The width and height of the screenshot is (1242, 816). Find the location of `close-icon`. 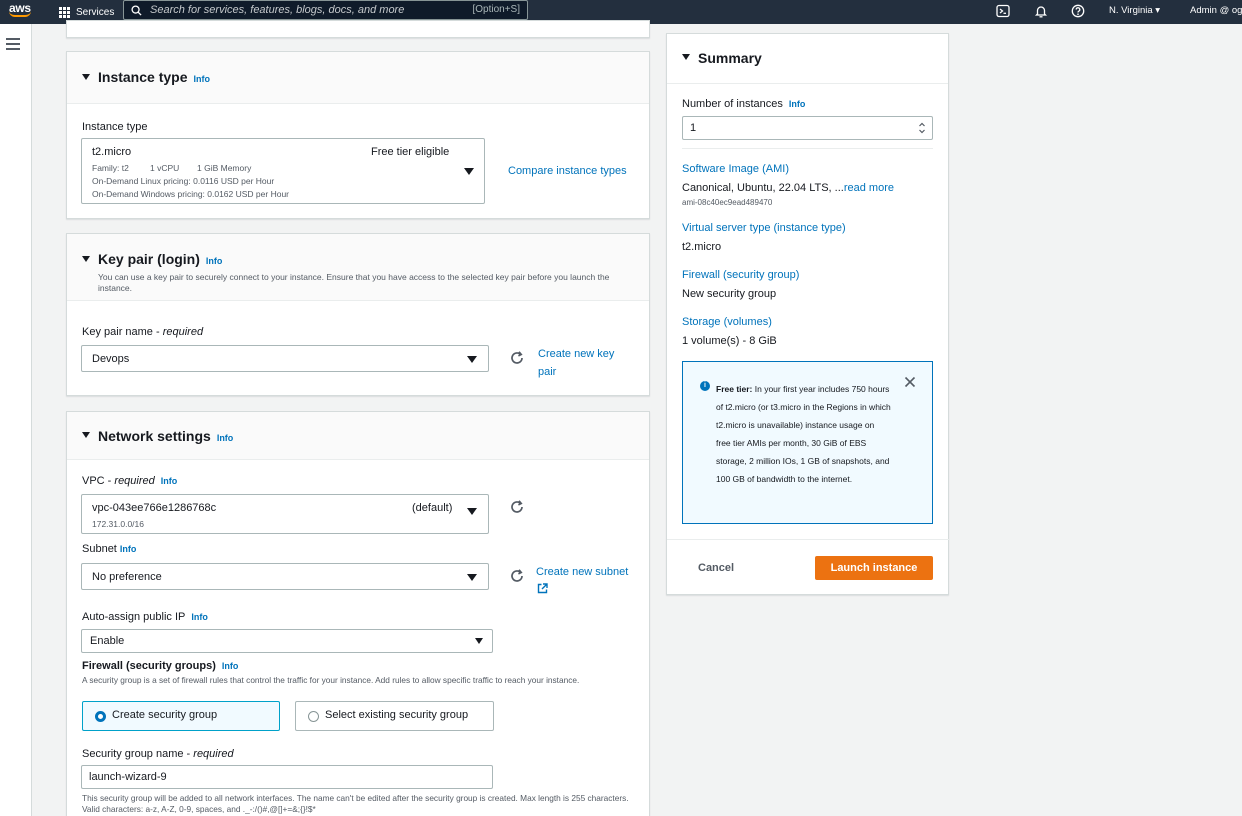

close-icon is located at coordinates (910, 382).